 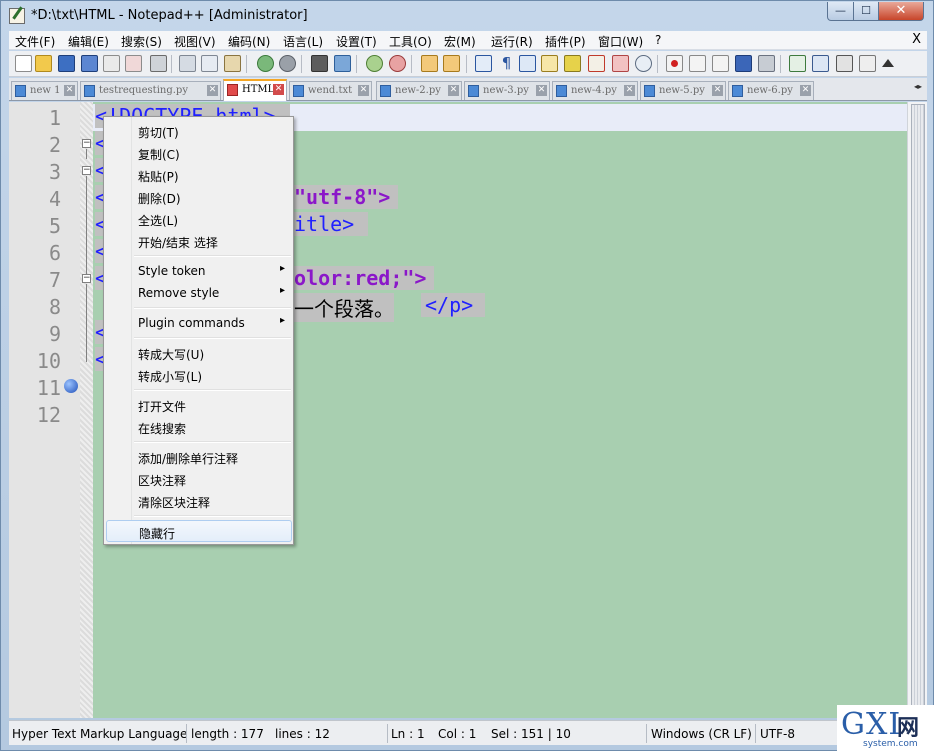 I want to click on notepad-app-icon, so click(x=17, y=16).